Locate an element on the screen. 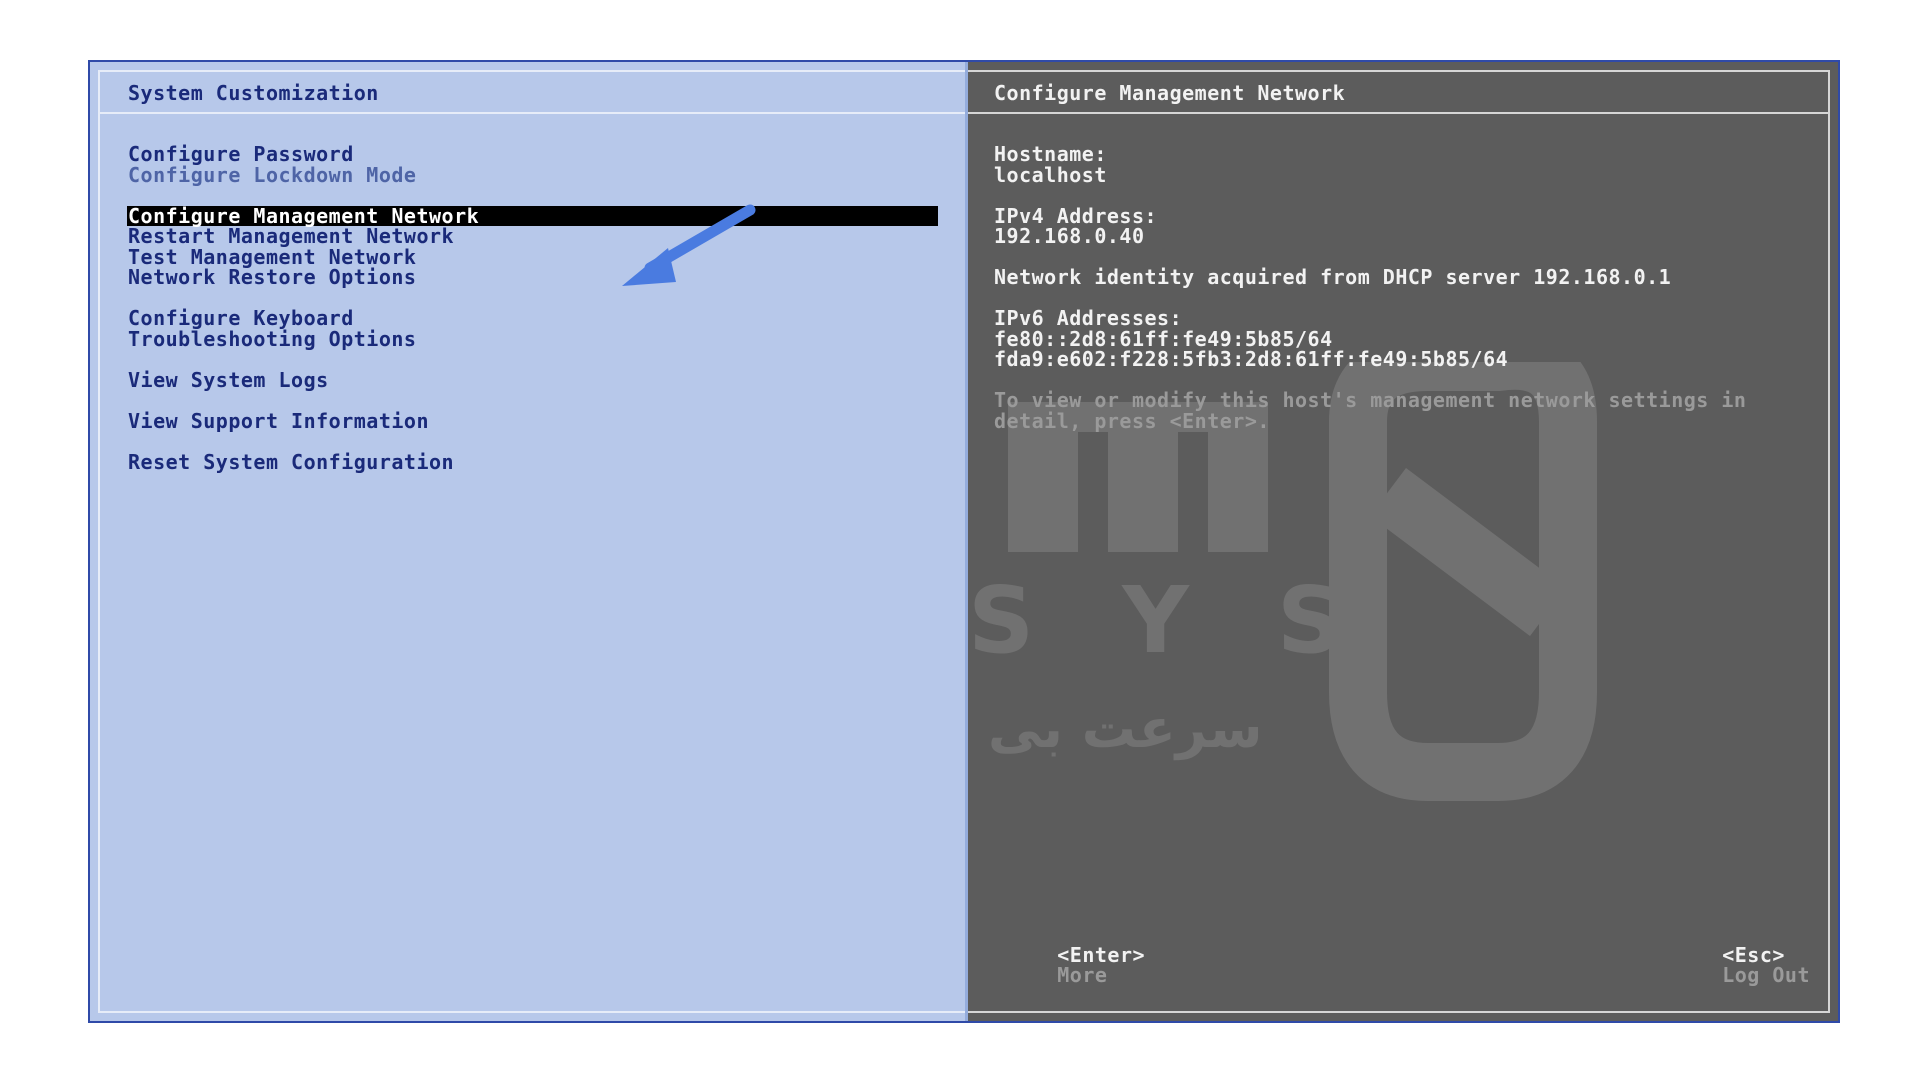  watermark-text: SYS is located at coordinates (1199, 620).